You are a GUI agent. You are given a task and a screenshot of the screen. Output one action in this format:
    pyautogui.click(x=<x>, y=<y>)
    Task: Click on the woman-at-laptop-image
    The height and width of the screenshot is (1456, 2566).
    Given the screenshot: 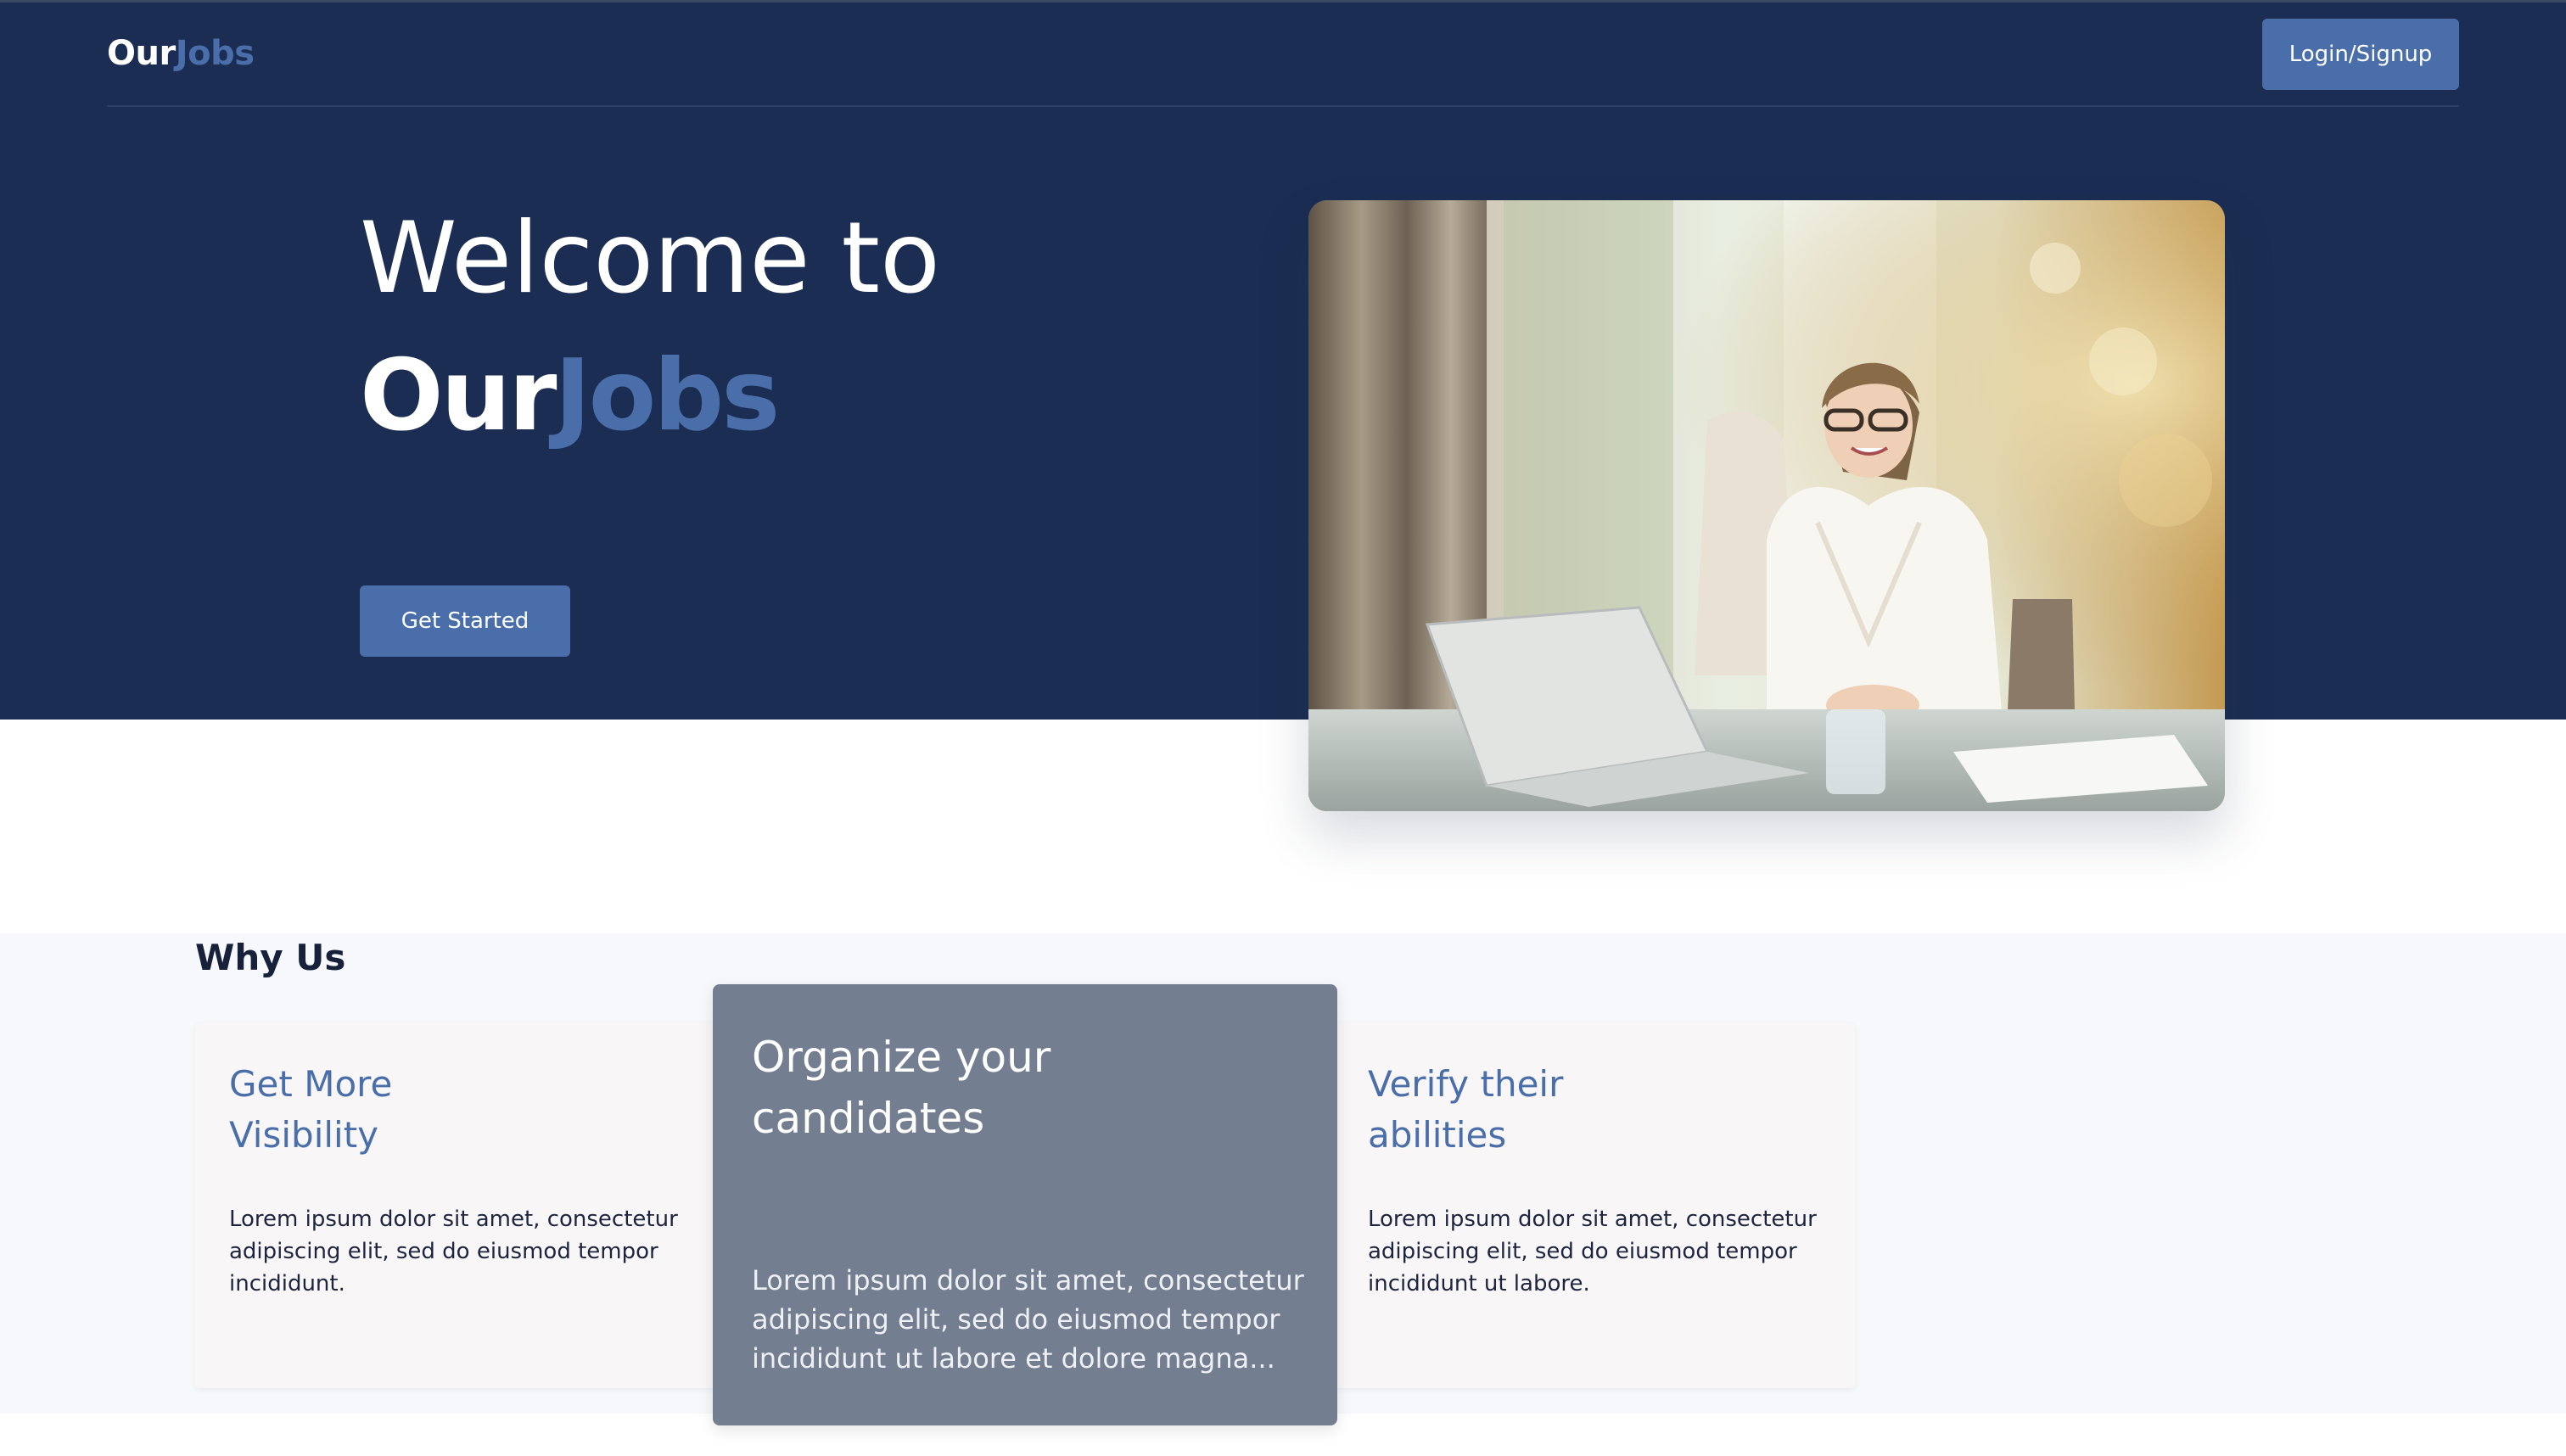 What is the action you would take?
    pyautogui.click(x=1766, y=505)
    